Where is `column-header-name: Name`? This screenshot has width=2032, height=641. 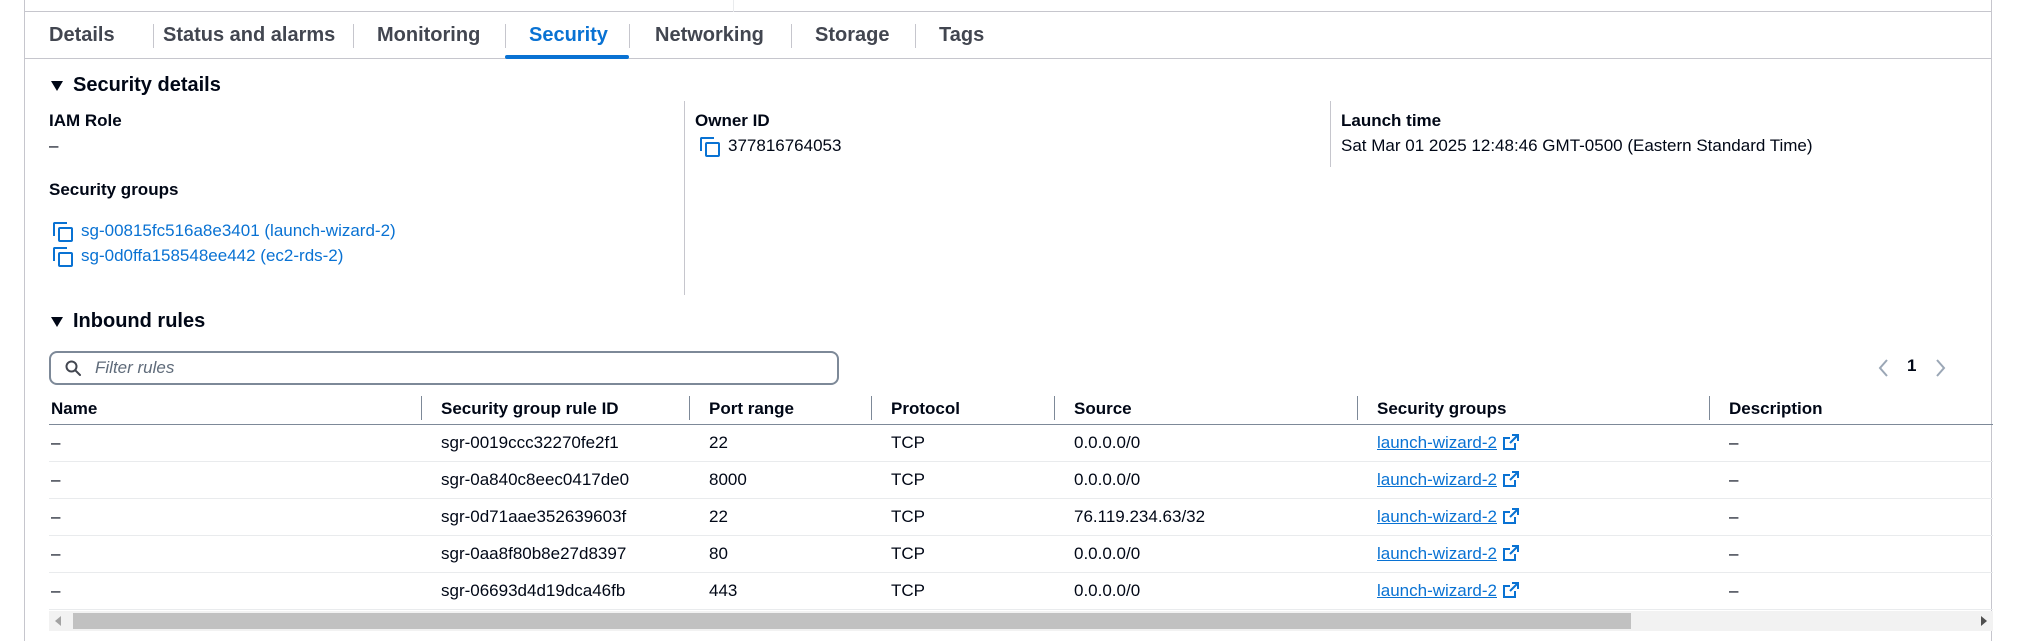
column-header-name: Name is located at coordinates (74, 408).